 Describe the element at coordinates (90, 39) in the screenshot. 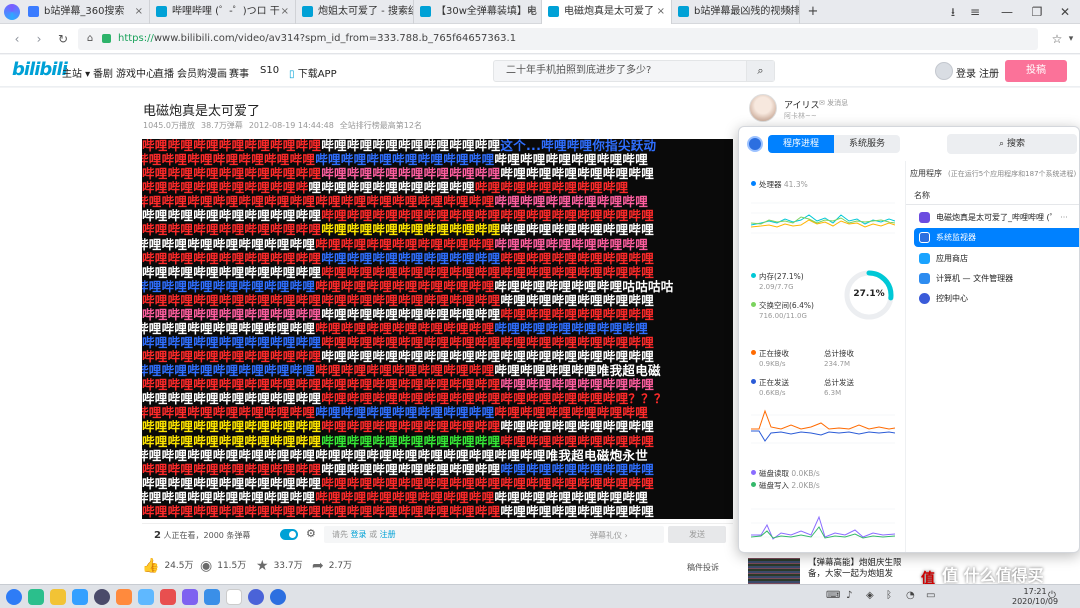

I see `home-icon: ⌂` at that location.